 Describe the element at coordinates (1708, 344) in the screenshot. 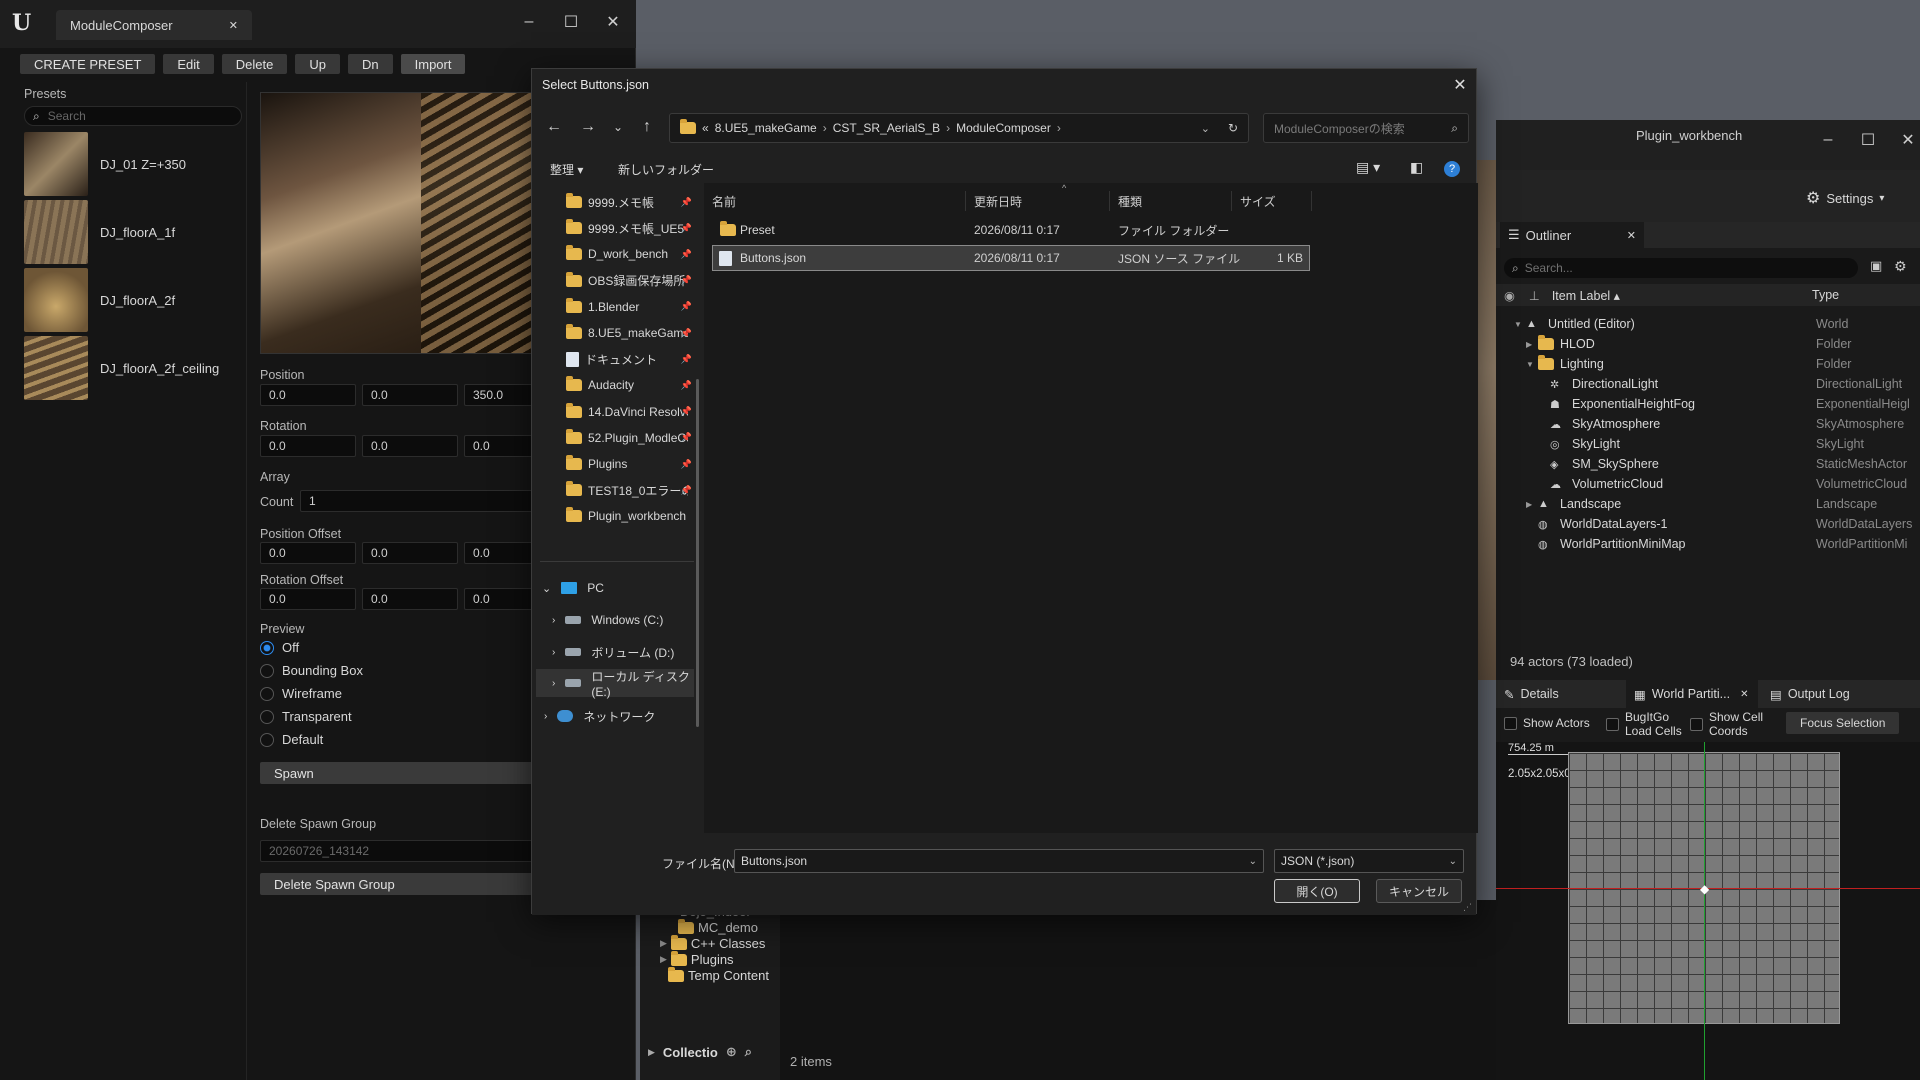

I see `outliner-row: ▶ HLOD Folder` at that location.